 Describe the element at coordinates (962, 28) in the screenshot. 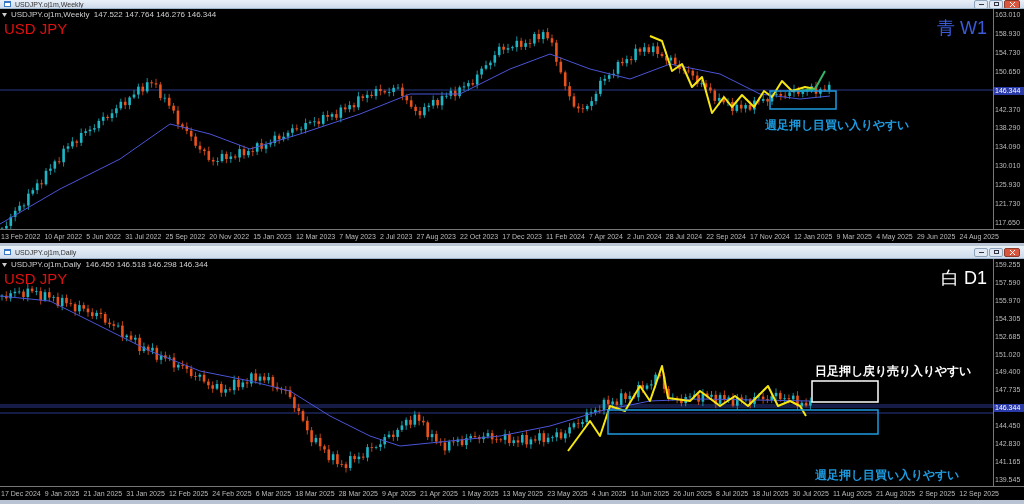

I see `timeframe-label: 青 W1` at that location.